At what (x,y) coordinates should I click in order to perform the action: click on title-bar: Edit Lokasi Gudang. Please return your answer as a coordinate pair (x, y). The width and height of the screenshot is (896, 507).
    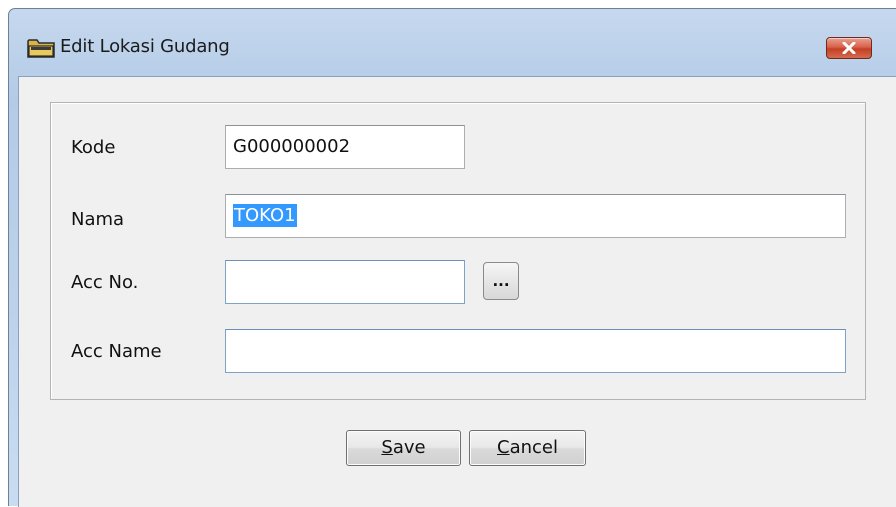
    Looking at the image, I should click on (452, 42).